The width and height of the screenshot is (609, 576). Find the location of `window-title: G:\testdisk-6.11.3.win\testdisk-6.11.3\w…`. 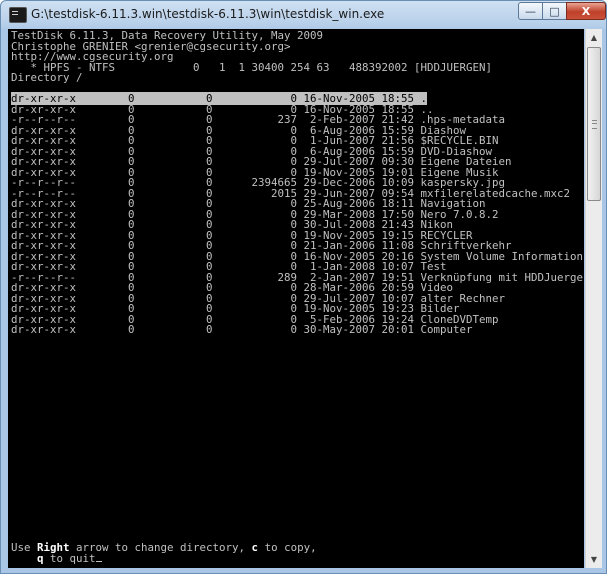

window-title: G:\testdisk-6.11.3.win\testdisk-6.11.3\w… is located at coordinates (208, 14).